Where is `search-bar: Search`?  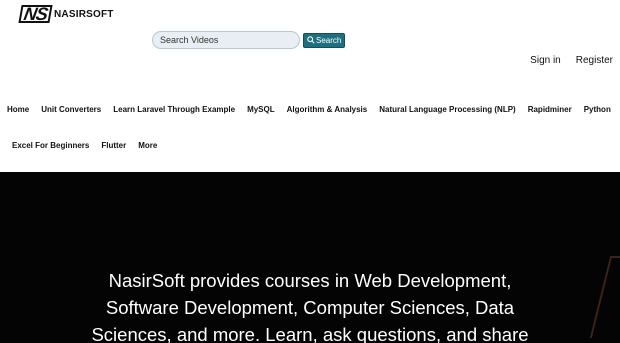 search-bar: Search is located at coordinates (249, 40).